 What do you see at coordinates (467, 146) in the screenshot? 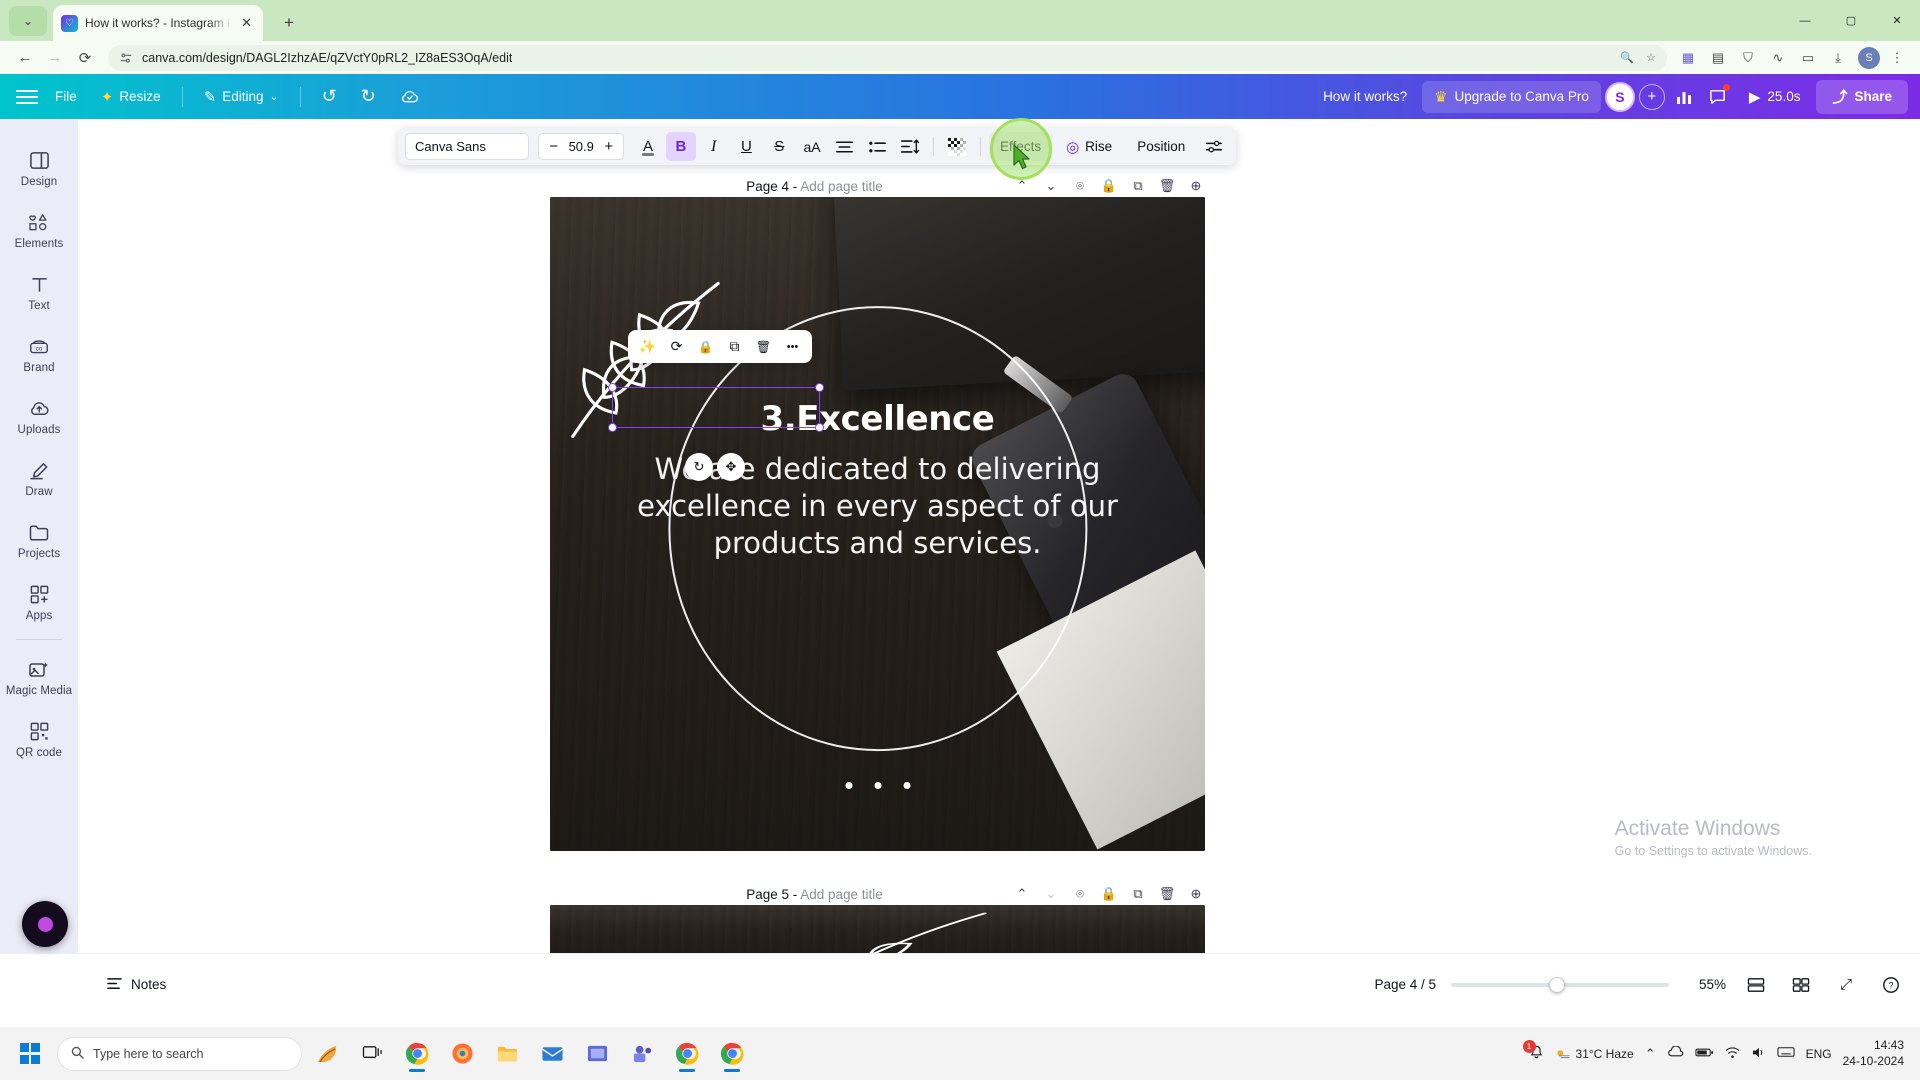
I see `font-family-select: Canva Sans` at bounding box center [467, 146].